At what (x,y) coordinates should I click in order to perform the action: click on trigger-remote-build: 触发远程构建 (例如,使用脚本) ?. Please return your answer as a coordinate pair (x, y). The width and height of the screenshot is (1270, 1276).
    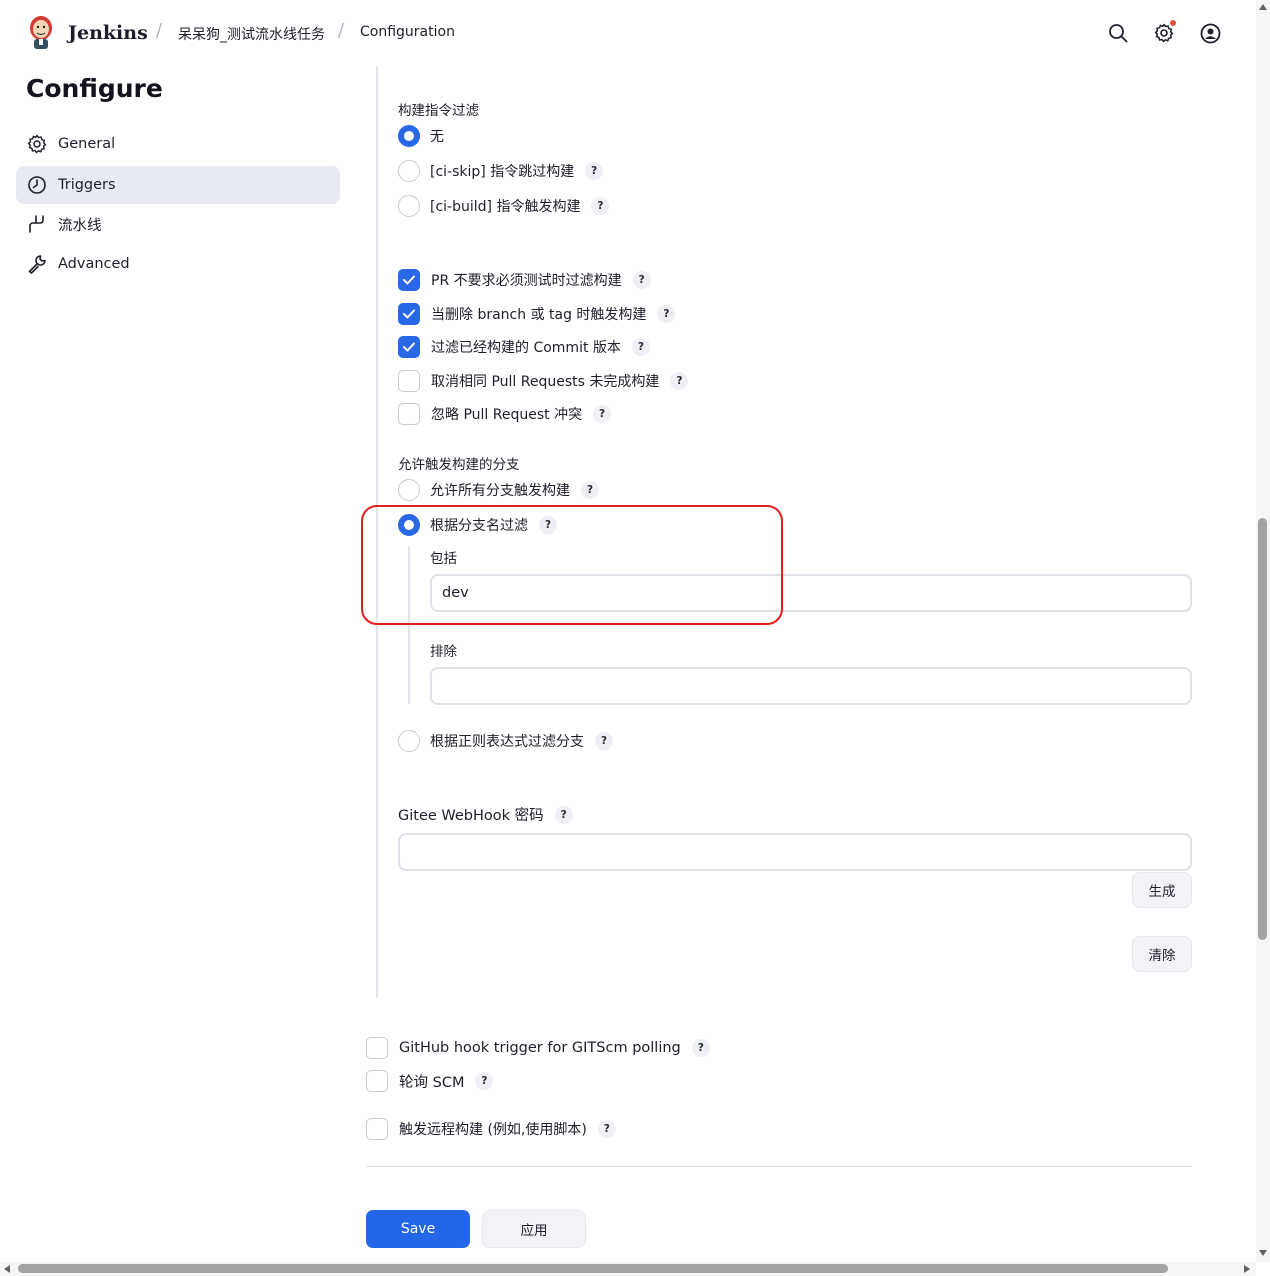
    Looking at the image, I should click on (491, 1129).